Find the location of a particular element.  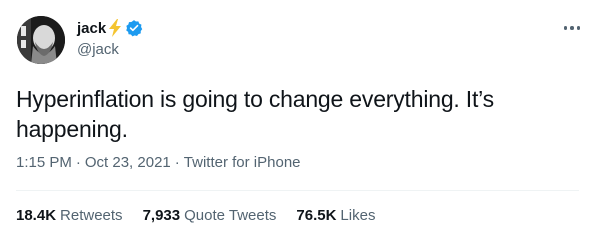

quote-tweets-count: 7,933 is located at coordinates (161, 215).